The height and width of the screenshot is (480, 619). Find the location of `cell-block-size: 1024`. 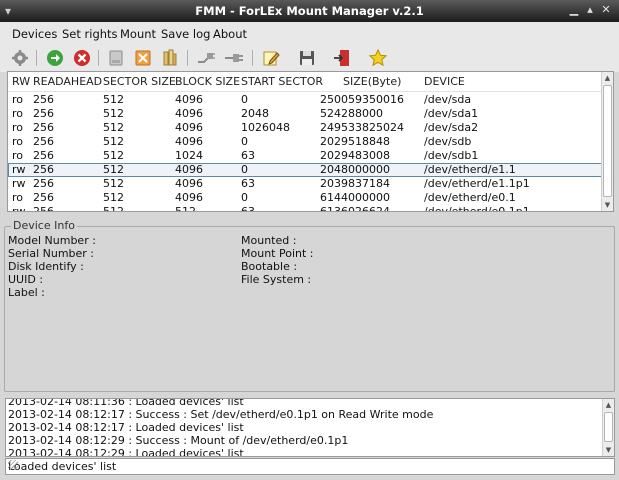

cell-block-size: 1024 is located at coordinates (189, 155).